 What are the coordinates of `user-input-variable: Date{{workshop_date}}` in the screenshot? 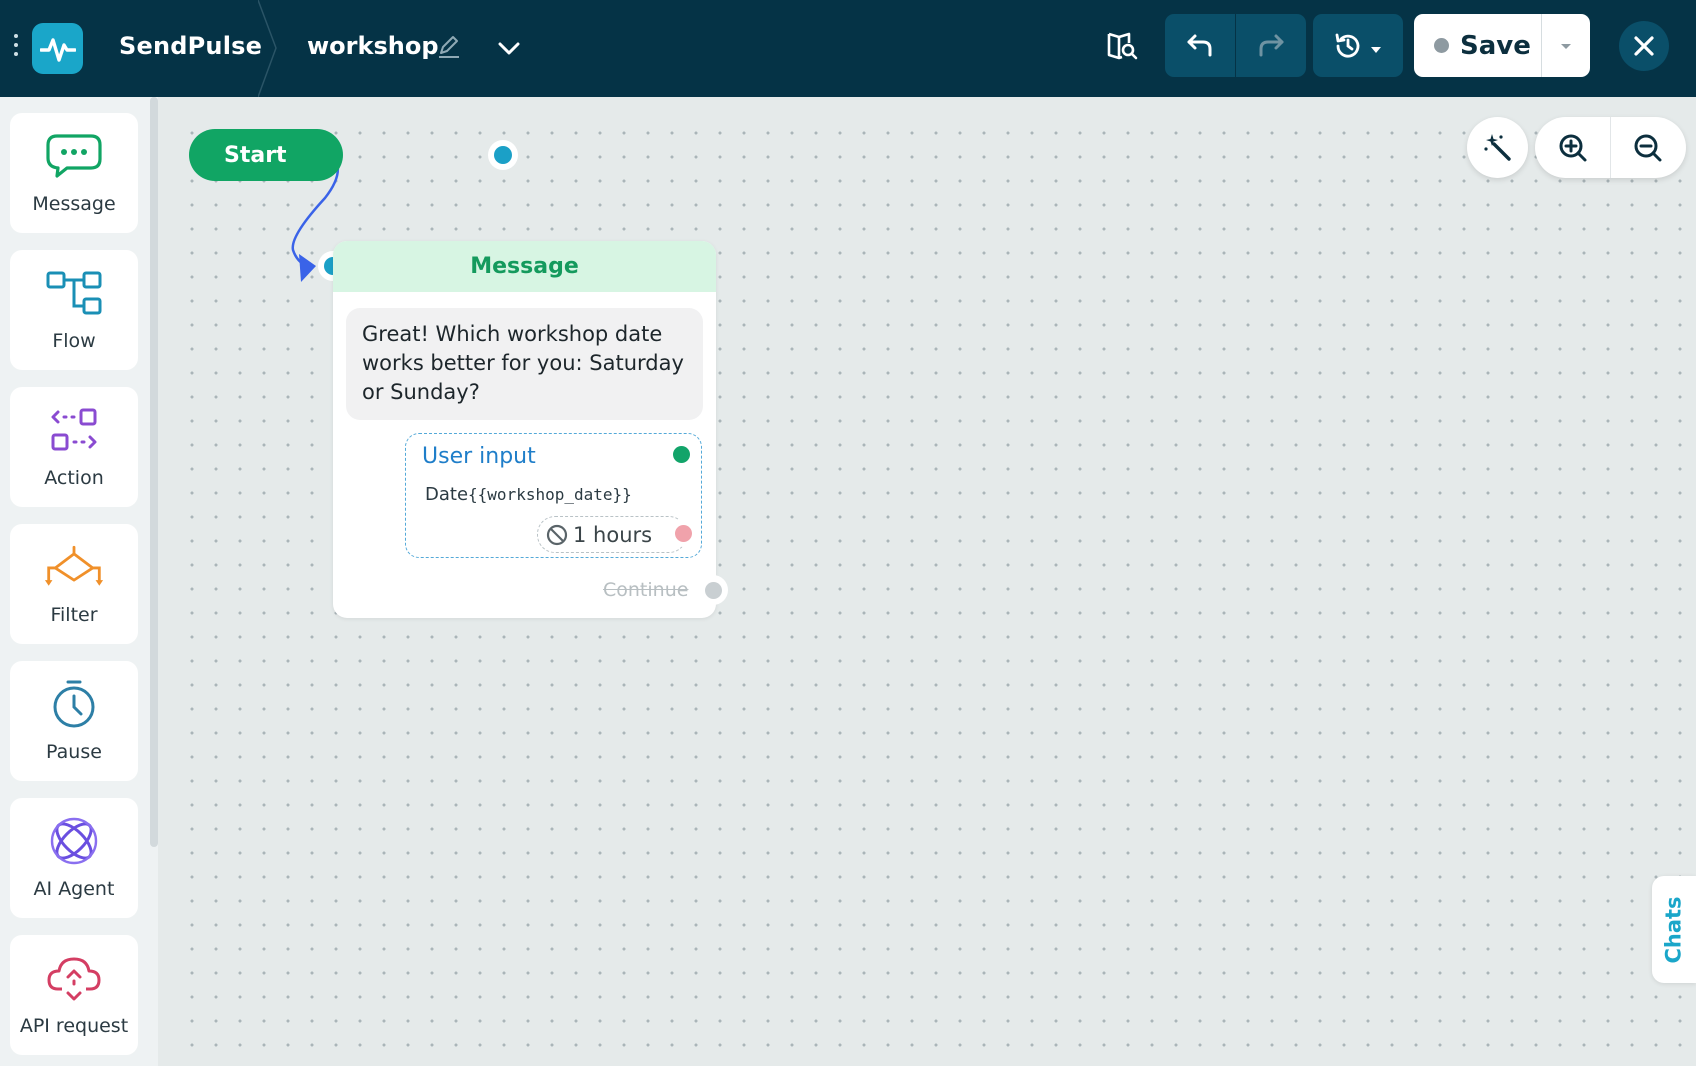 It's located at (528, 494).